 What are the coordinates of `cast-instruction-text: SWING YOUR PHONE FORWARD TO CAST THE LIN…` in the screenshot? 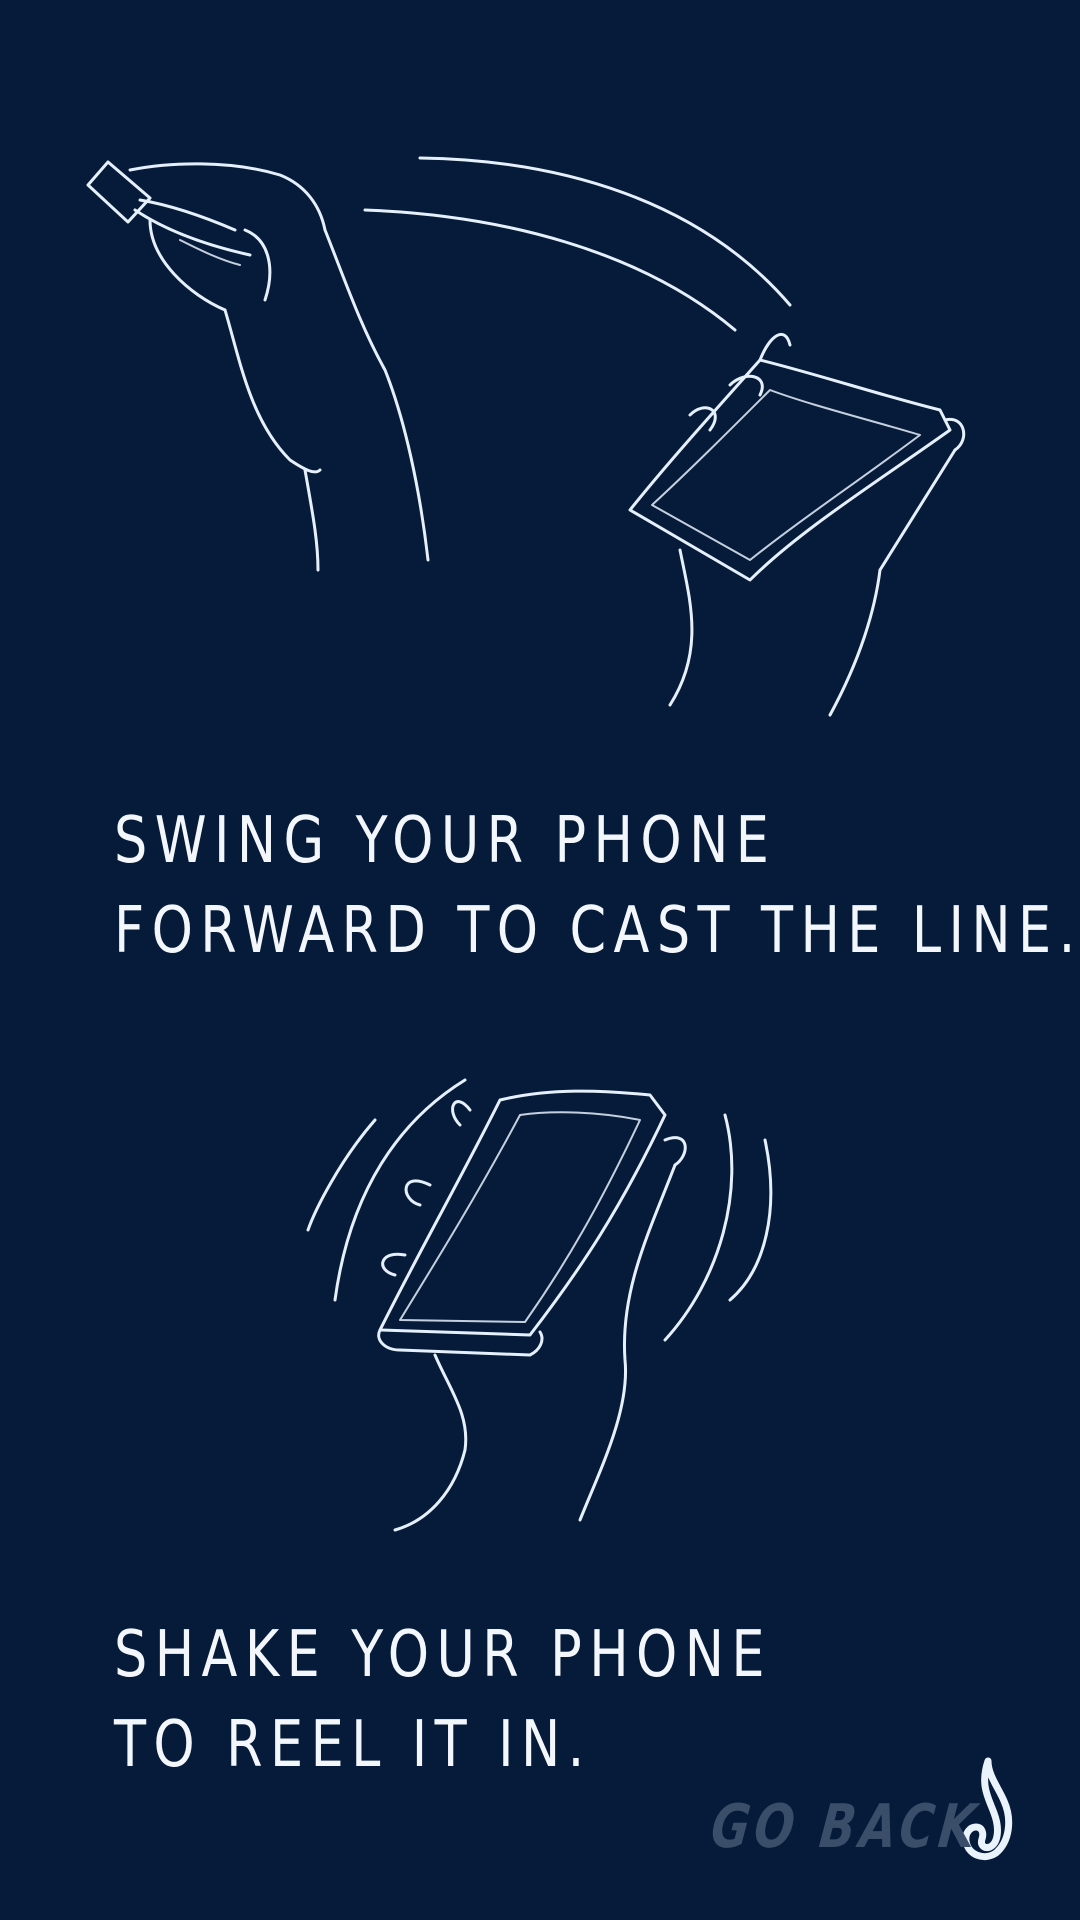 It's located at (597, 886).